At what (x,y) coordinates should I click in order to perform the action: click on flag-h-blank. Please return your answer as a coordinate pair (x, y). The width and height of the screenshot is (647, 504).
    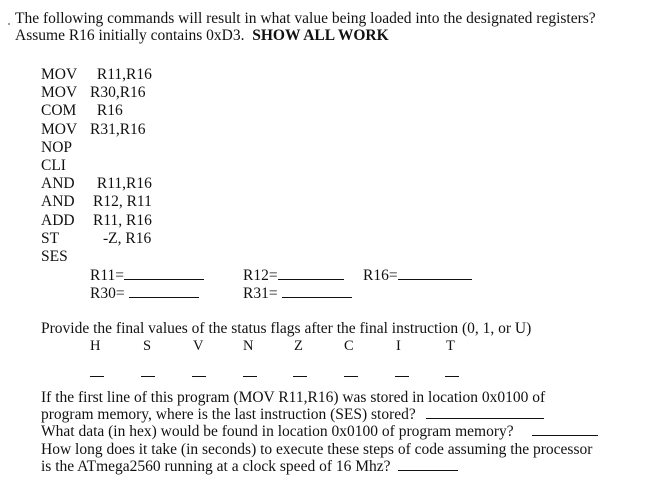
    Looking at the image, I should click on (97, 373).